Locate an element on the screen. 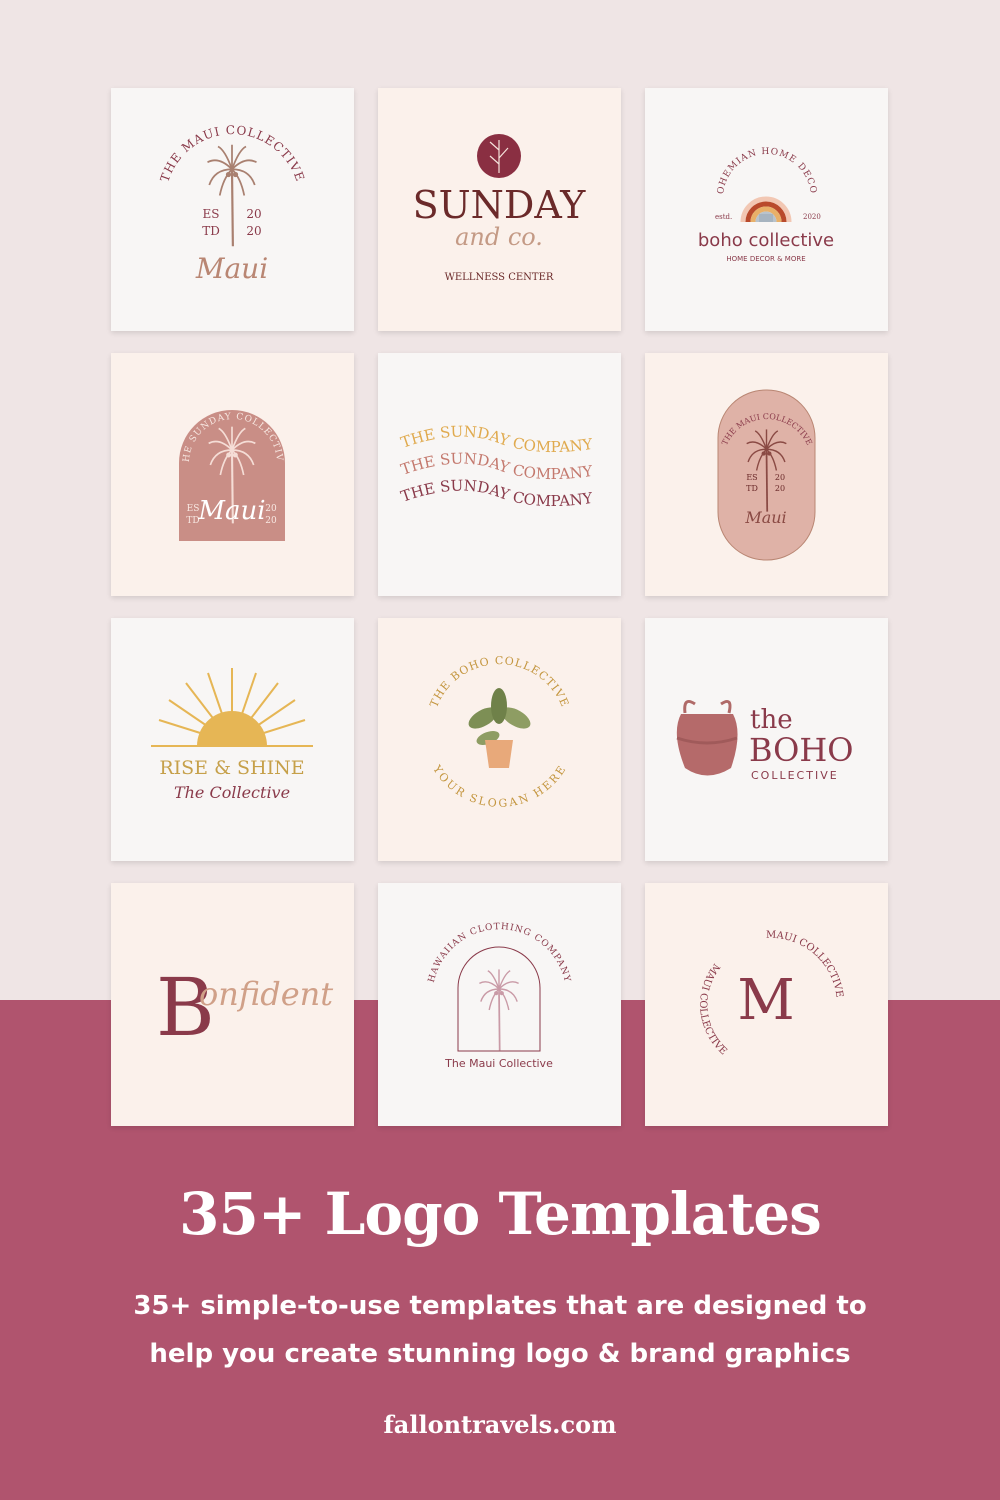 Image resolution: width=1000 pixels, height=1500 pixels. wave-text: THE SUNDAY COMPANY is located at coordinates (497, 439).